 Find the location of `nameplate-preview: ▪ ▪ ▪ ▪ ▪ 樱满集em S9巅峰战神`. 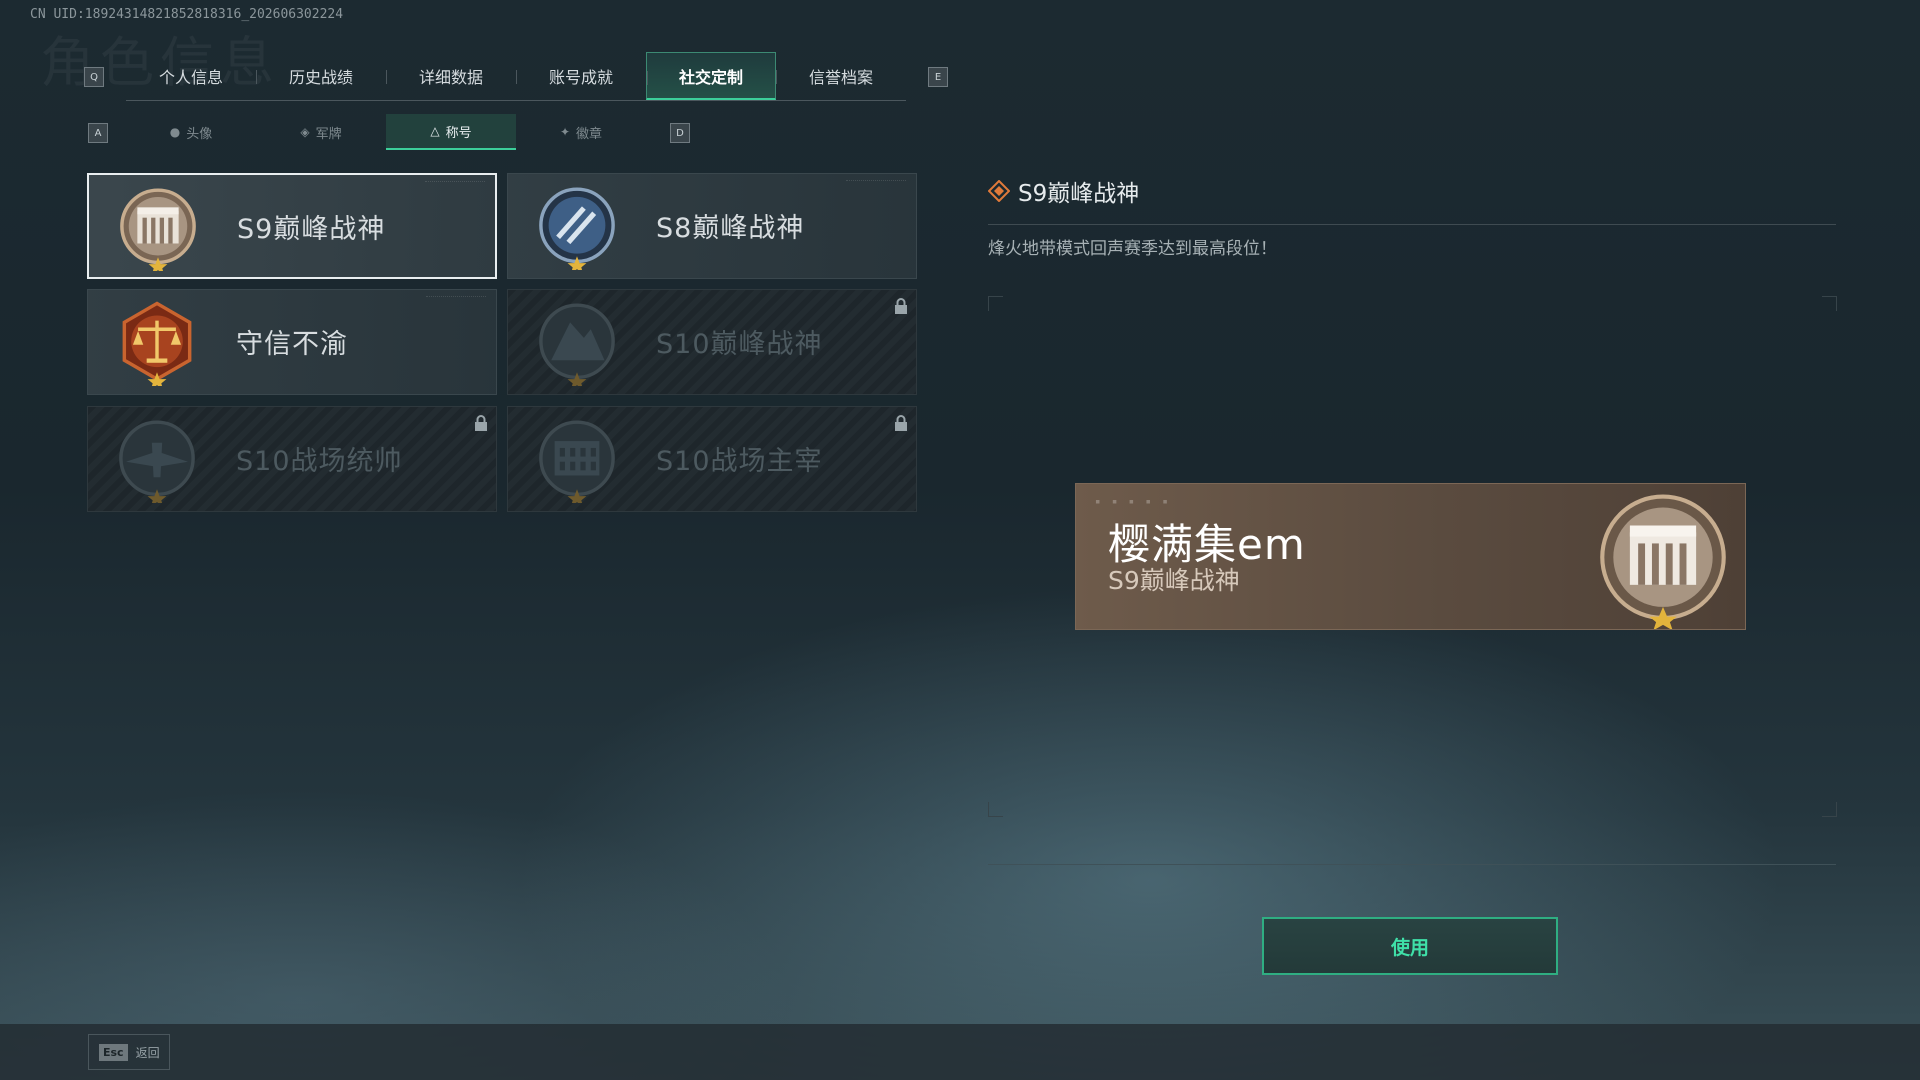

nameplate-preview: ▪ ▪ ▪ ▪ ▪ 樱满集em S9巅峰战神 is located at coordinates (1410, 556).